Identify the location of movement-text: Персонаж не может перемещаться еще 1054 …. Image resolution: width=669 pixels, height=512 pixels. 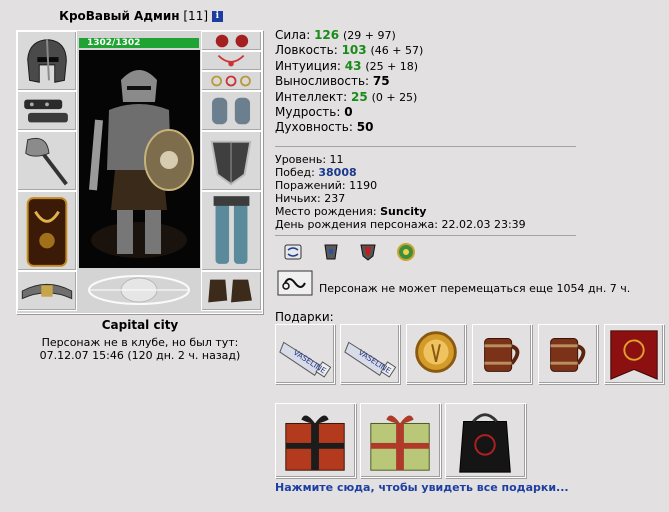
(475, 288).